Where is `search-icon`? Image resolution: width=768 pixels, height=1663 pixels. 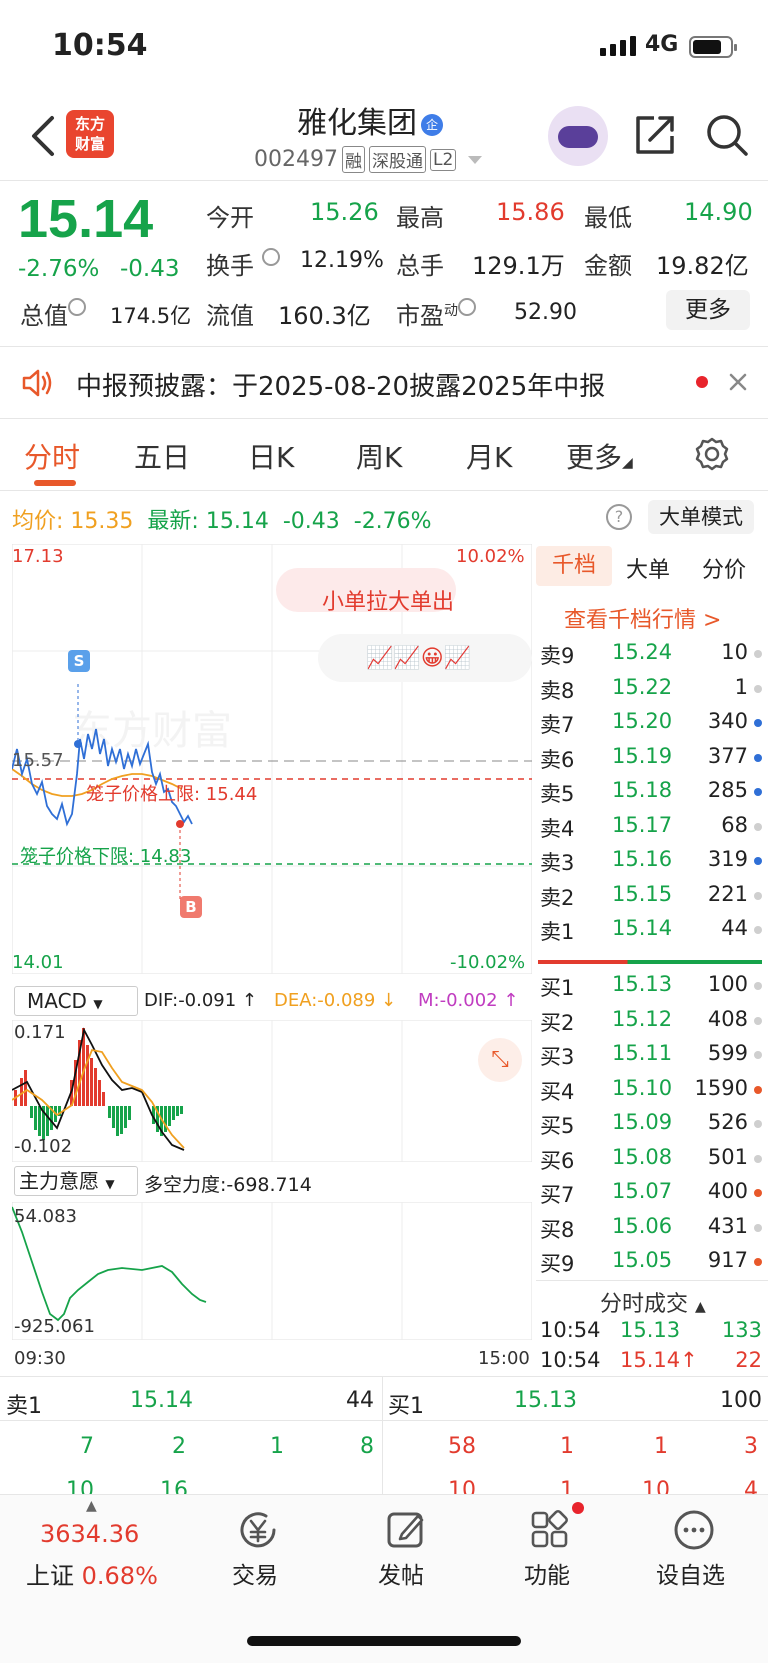 search-icon is located at coordinates (727, 135).